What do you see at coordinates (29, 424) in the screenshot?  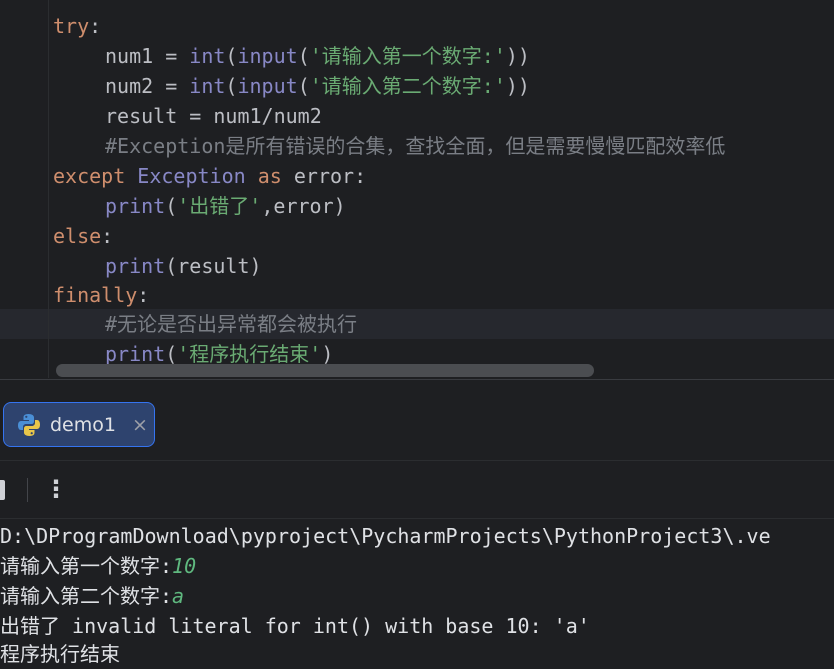 I see `python-icon` at bounding box center [29, 424].